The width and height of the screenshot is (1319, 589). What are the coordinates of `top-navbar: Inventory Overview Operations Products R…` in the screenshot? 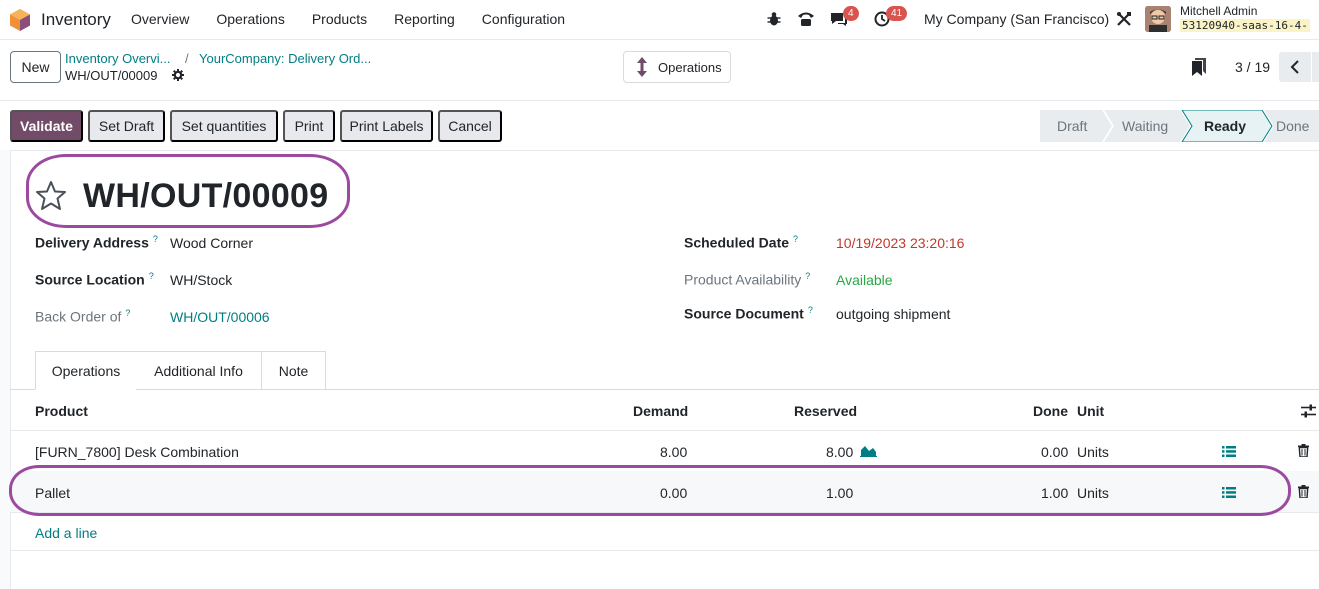 It's located at (659, 20).